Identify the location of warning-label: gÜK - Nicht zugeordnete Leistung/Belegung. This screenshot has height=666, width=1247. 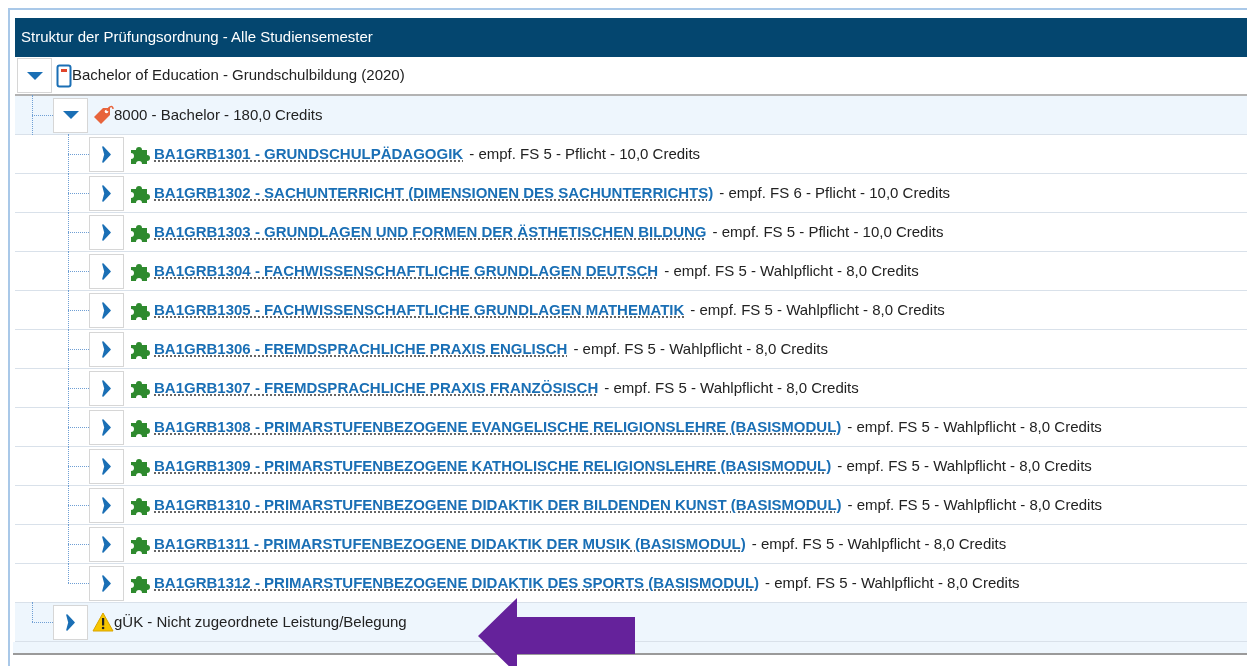
(260, 621).